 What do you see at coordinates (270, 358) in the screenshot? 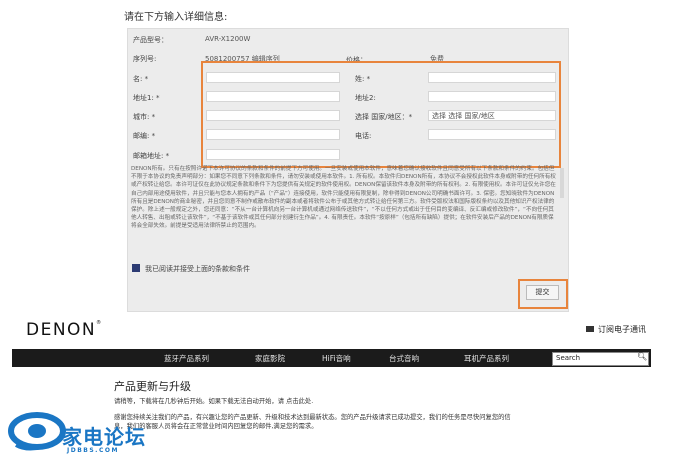
I see `nav-home-theater: 家庭影院` at bounding box center [270, 358].